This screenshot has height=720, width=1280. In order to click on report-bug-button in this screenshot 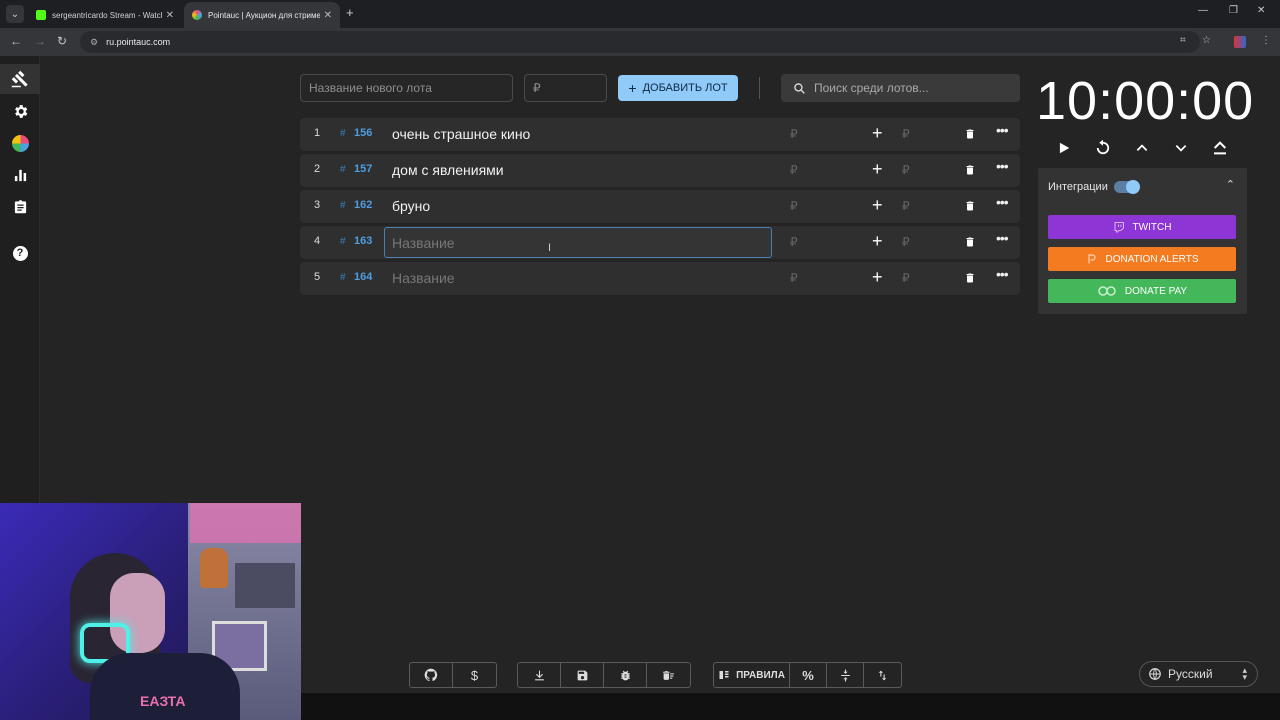, I will do `click(625, 675)`.